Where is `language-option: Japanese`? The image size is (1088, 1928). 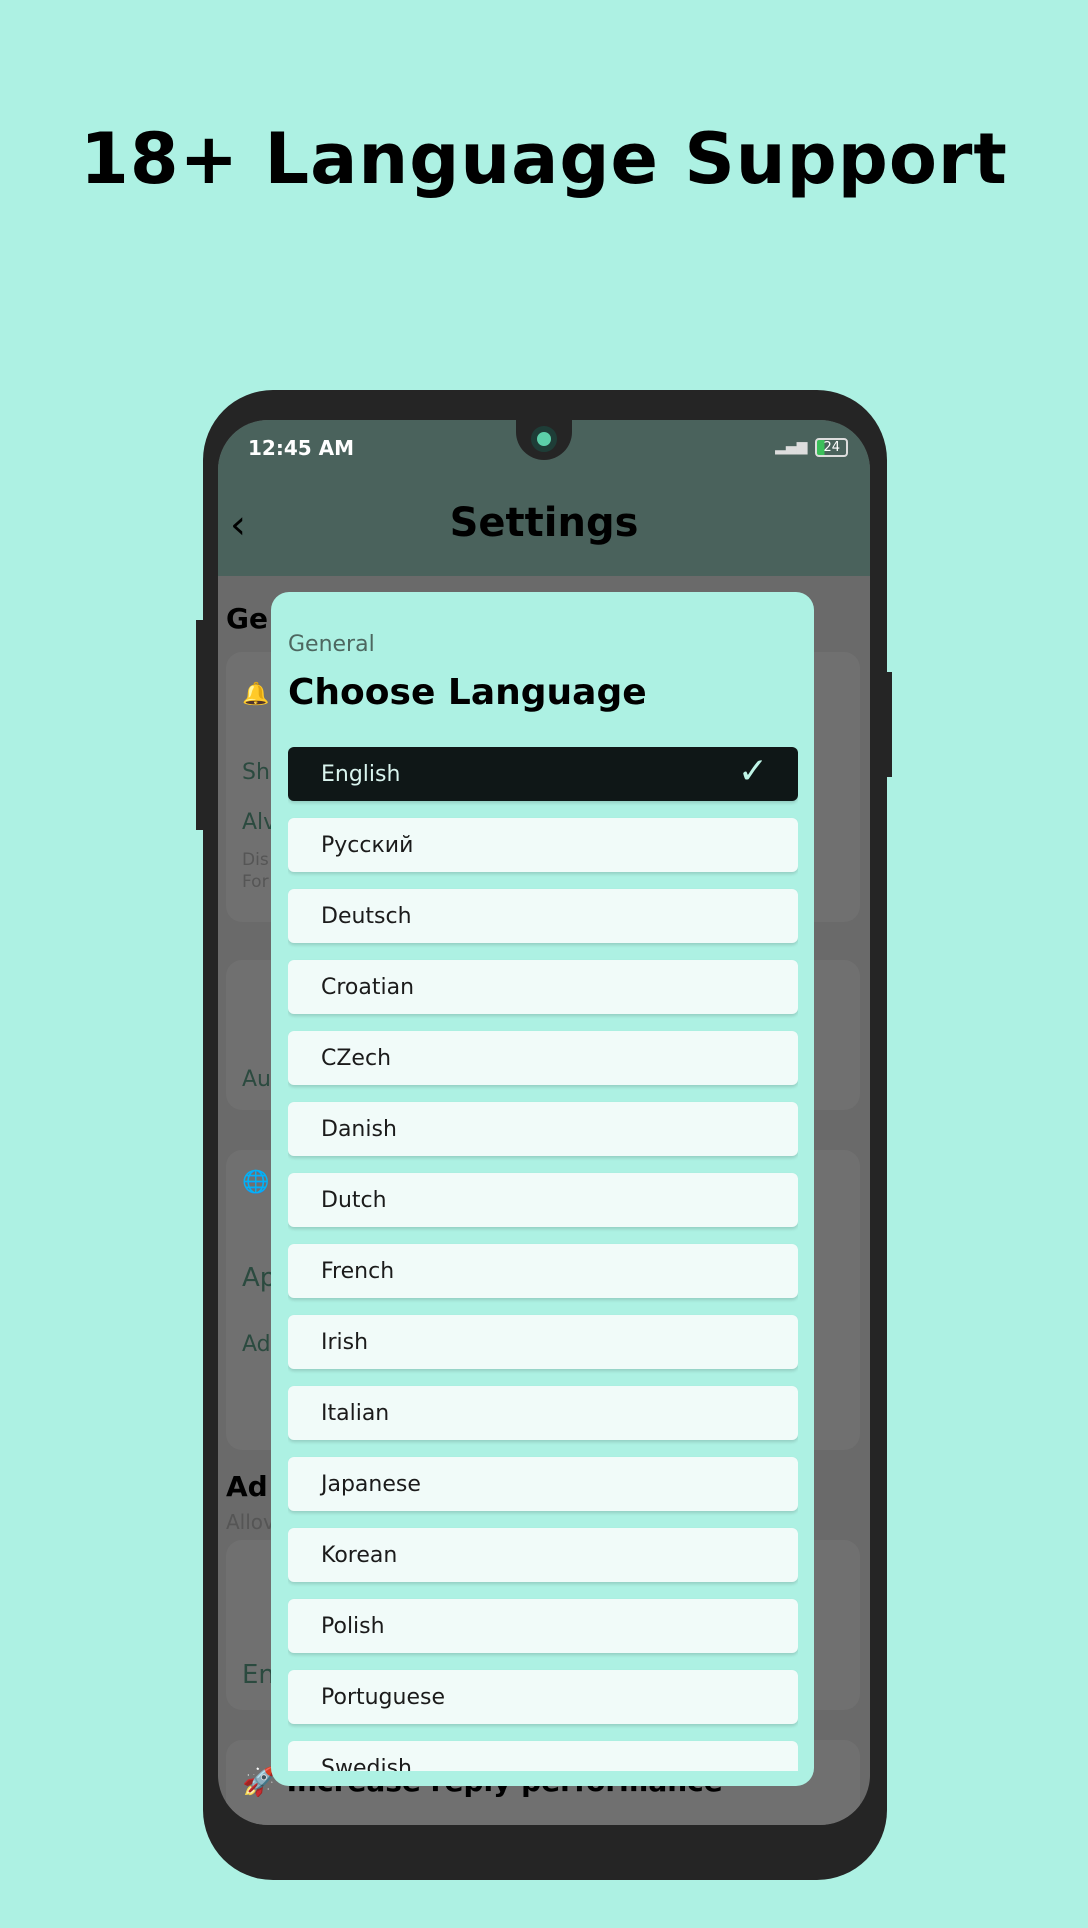
language-option: Japanese is located at coordinates (543, 1484).